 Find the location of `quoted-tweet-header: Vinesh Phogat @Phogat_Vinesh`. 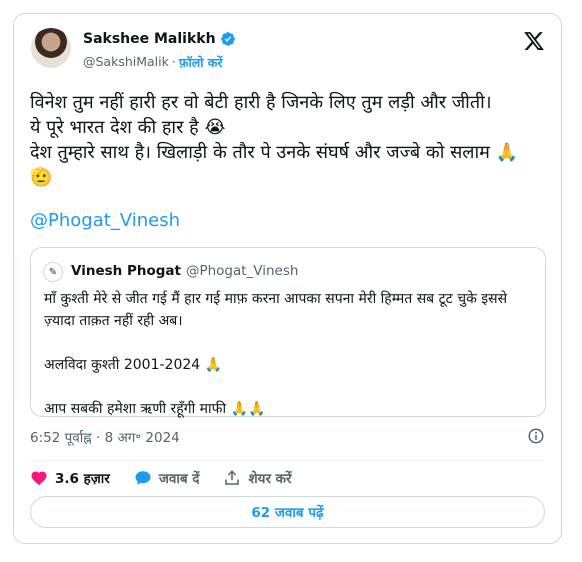

quoted-tweet-header: Vinesh Phogat @Phogat_Vinesh is located at coordinates (184, 271).